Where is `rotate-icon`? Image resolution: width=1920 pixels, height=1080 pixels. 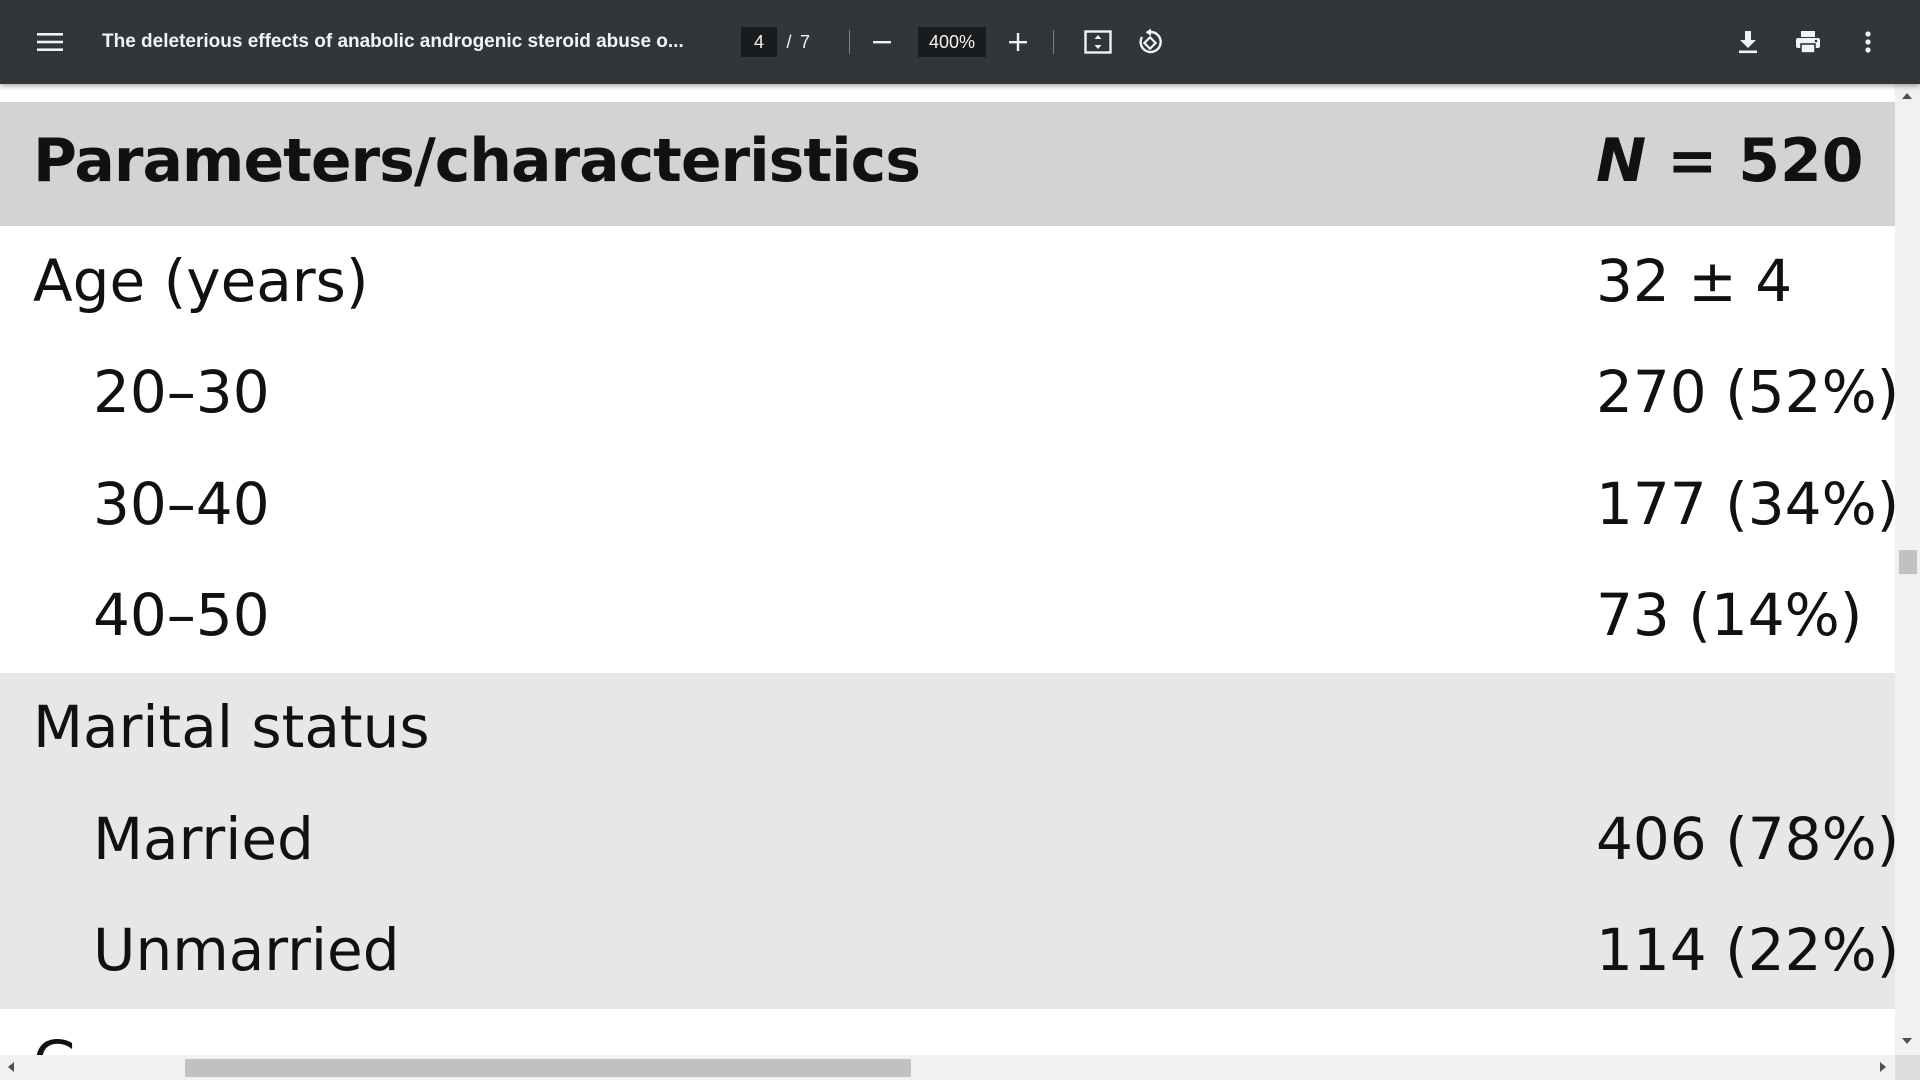
rotate-icon is located at coordinates (1151, 42).